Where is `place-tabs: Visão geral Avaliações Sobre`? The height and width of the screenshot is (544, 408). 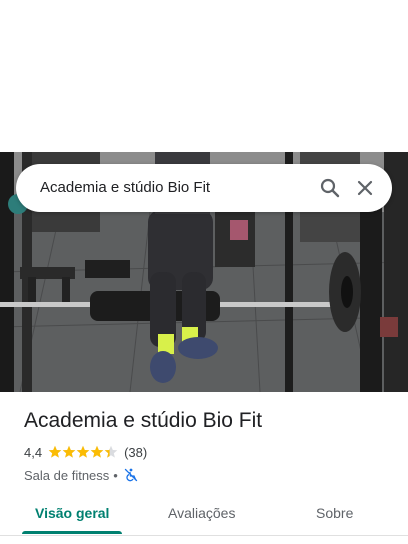
place-tabs: Visão geral Avaliações Sobre is located at coordinates (204, 517).